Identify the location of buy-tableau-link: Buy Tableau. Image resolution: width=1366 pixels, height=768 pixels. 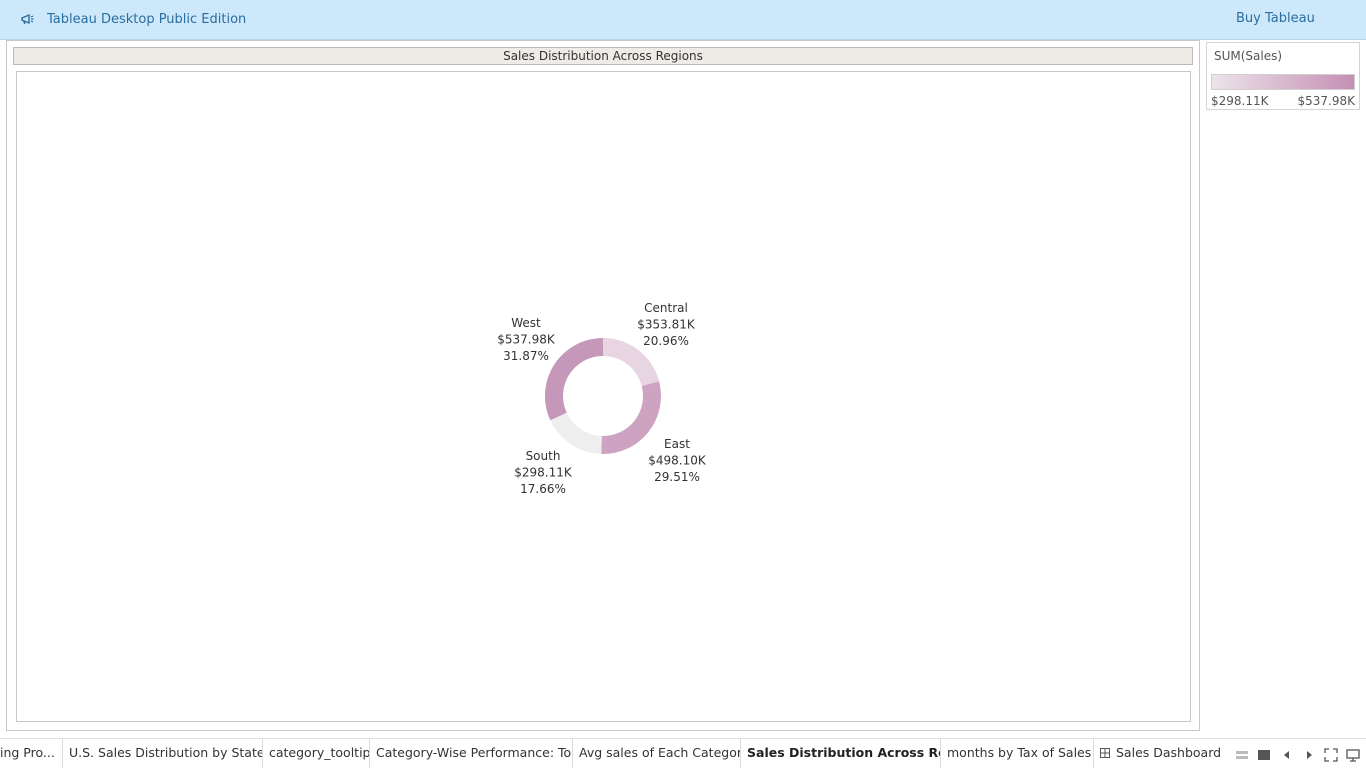
(1275, 18).